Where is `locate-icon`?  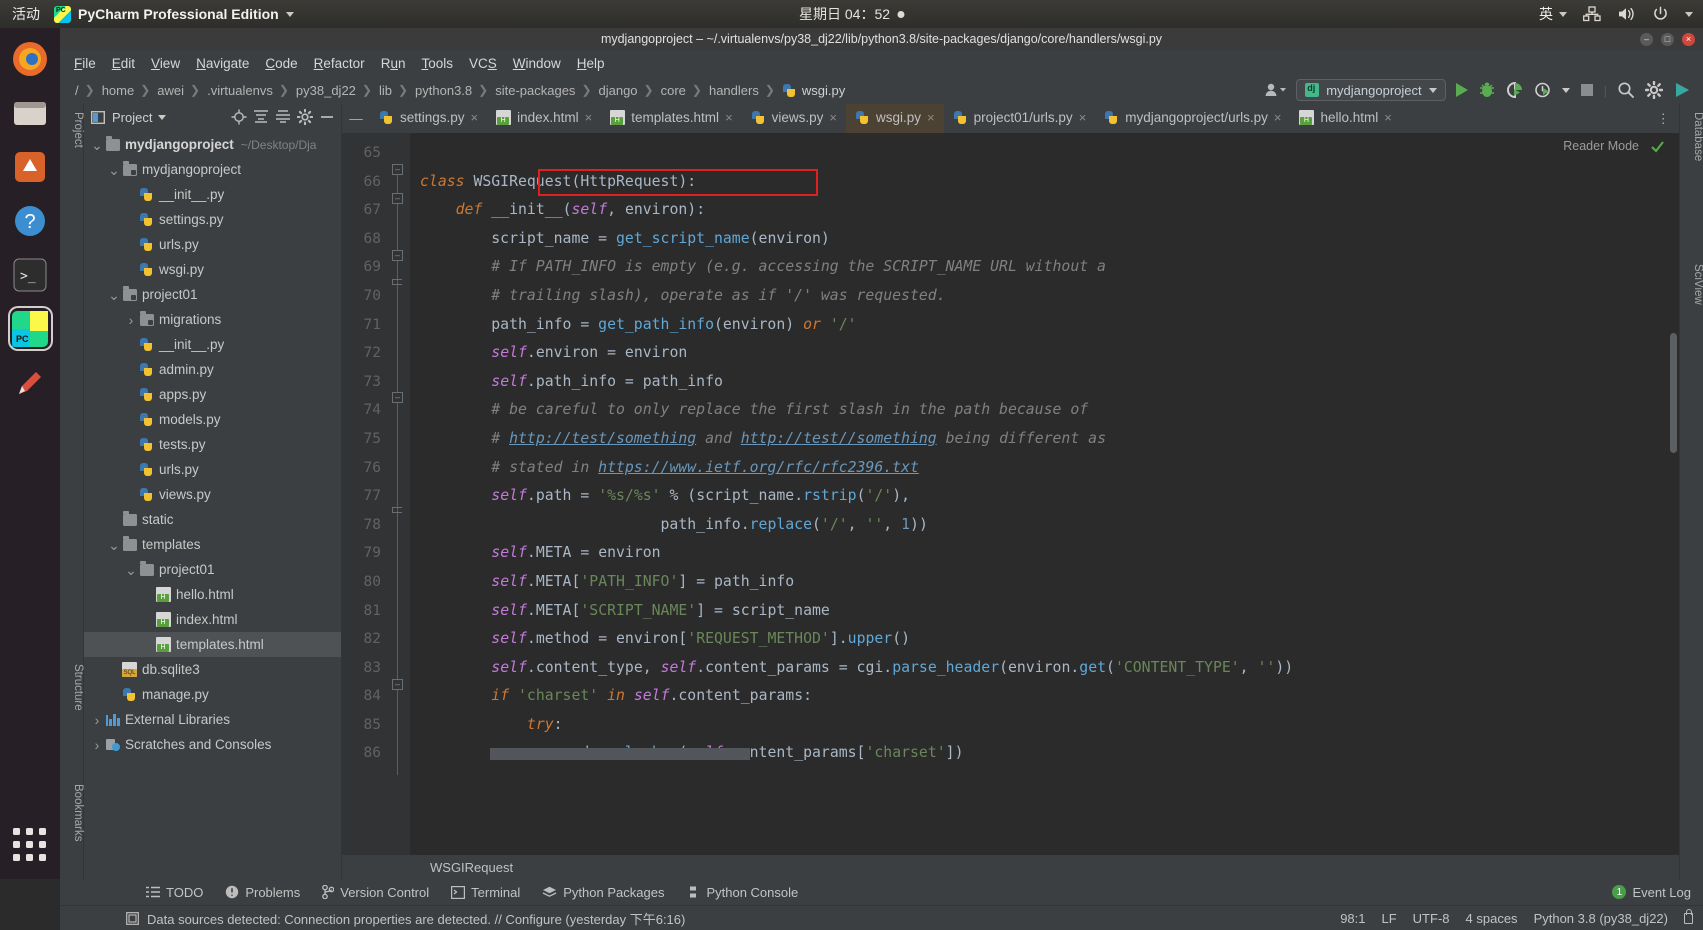
locate-icon is located at coordinates (239, 117).